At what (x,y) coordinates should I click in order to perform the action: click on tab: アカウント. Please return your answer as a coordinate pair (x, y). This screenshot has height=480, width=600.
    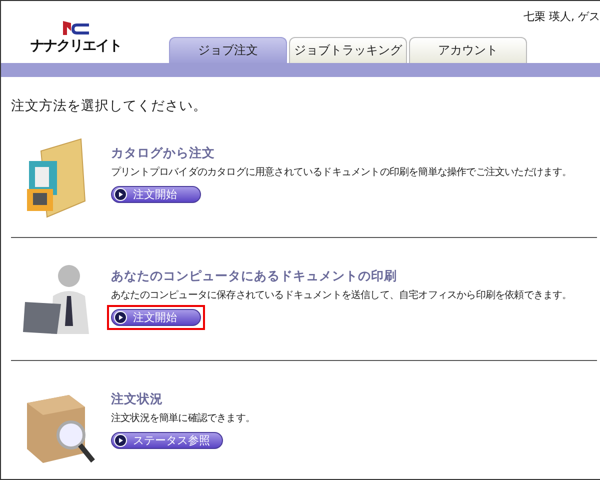
    Looking at the image, I should click on (468, 50).